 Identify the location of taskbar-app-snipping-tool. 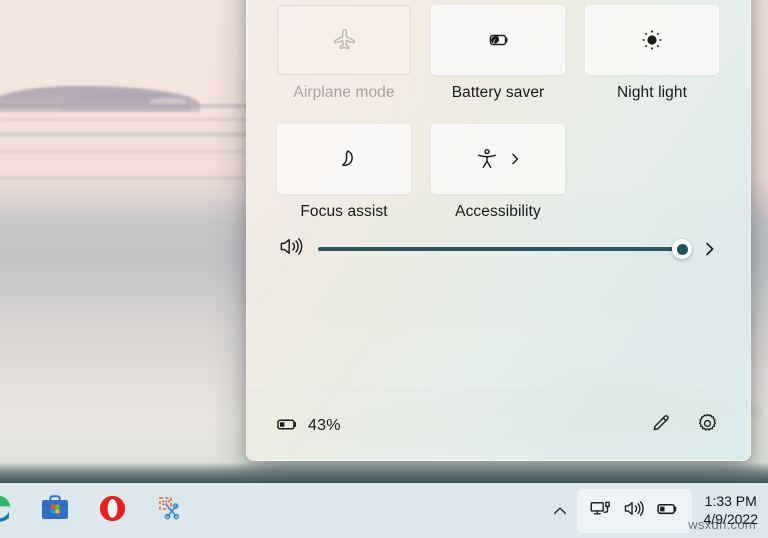
(169, 511).